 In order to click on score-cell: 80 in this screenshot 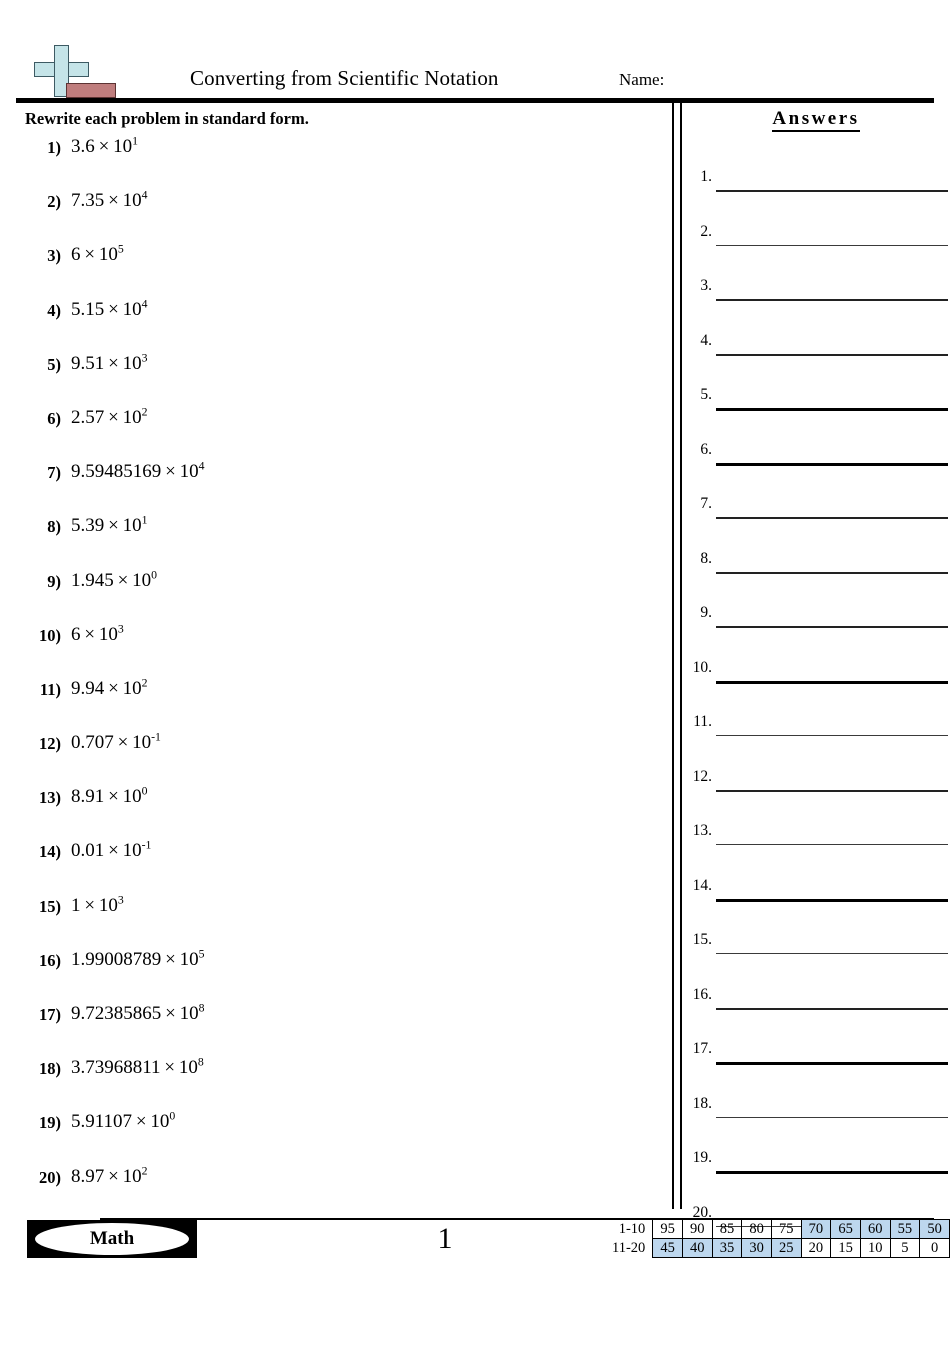, I will do `click(756, 1229)`.